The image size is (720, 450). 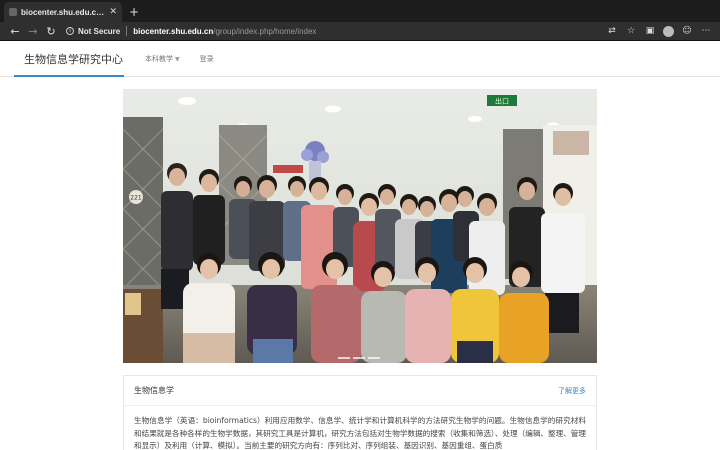 What do you see at coordinates (159, 58) in the screenshot?
I see `menu-item-label: 本科教学` at bounding box center [159, 58].